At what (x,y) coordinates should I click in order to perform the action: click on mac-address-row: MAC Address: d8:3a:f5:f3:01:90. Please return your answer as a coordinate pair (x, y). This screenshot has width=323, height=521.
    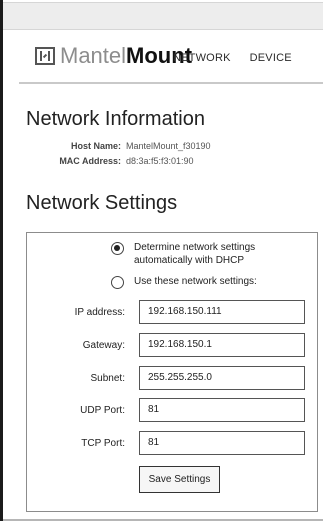
    Looking at the image, I should click on (131, 161).